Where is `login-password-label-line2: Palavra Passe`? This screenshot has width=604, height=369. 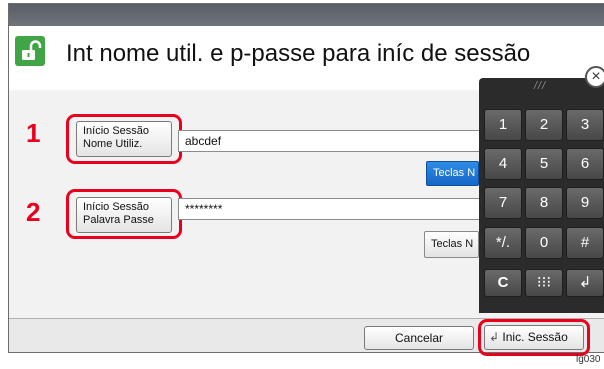 login-password-label-line2: Palavra Passe is located at coordinates (118, 220).